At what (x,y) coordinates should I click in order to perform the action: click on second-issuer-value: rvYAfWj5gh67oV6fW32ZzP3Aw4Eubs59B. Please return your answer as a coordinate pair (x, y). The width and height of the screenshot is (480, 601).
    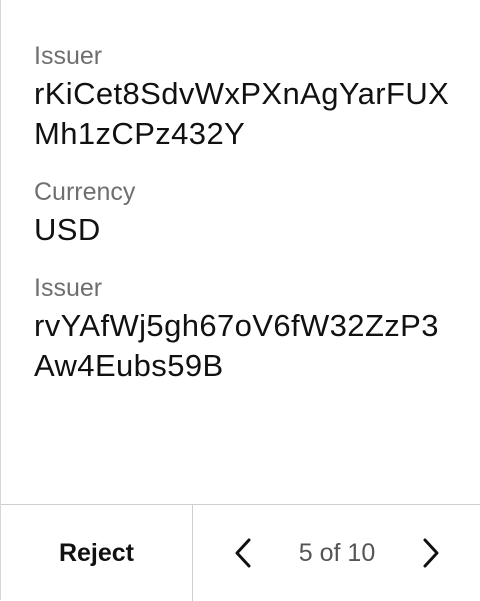
    Looking at the image, I should click on (236, 345).